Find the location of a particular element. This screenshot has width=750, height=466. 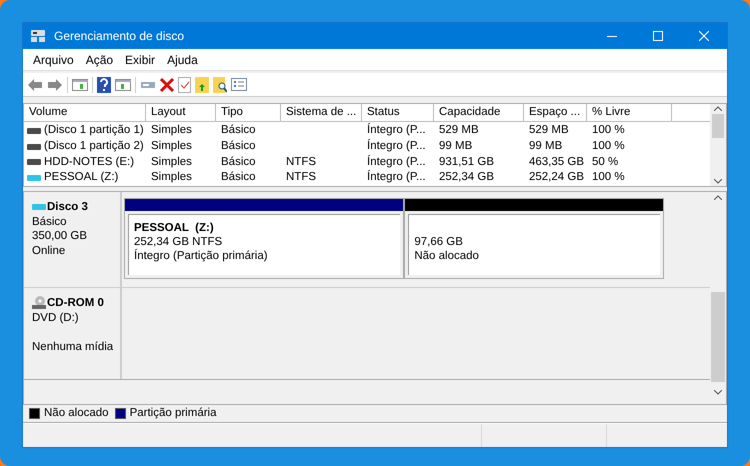

table-cell-text: 252,24 GB is located at coordinates (556, 178).